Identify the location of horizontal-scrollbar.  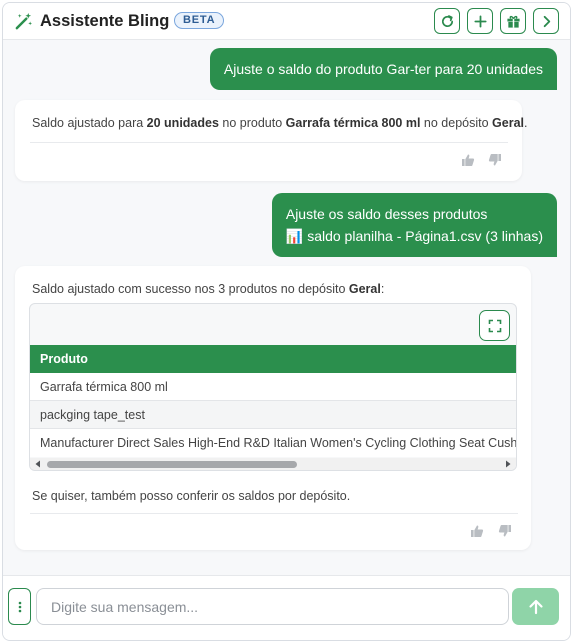
(273, 464).